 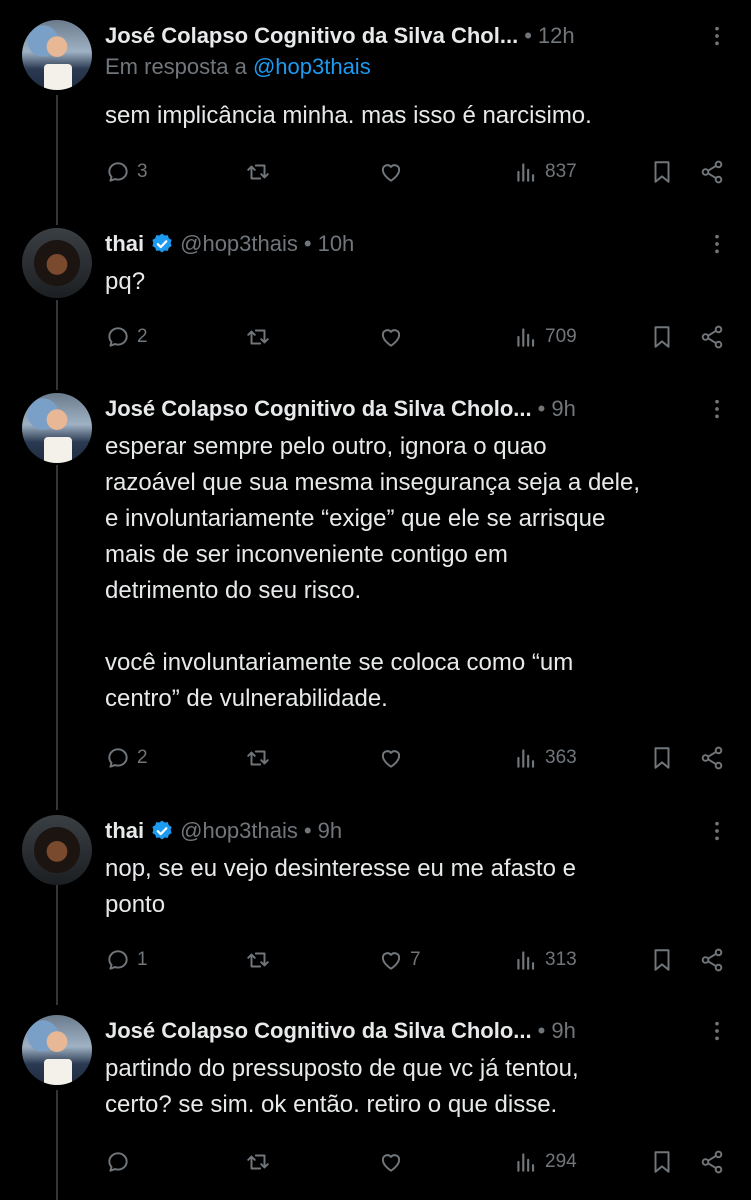 What do you see at coordinates (417, 172) in the screenshot?
I see `action-bar: 3 837` at bounding box center [417, 172].